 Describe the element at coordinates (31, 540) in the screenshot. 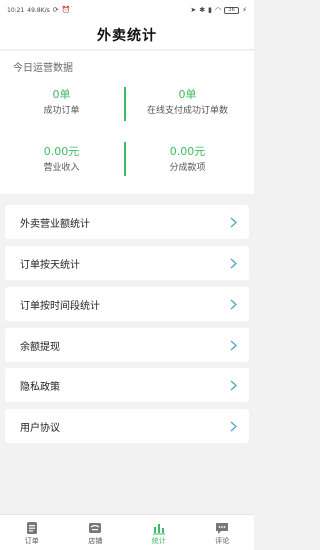

I see `tab-label: 订单` at that location.